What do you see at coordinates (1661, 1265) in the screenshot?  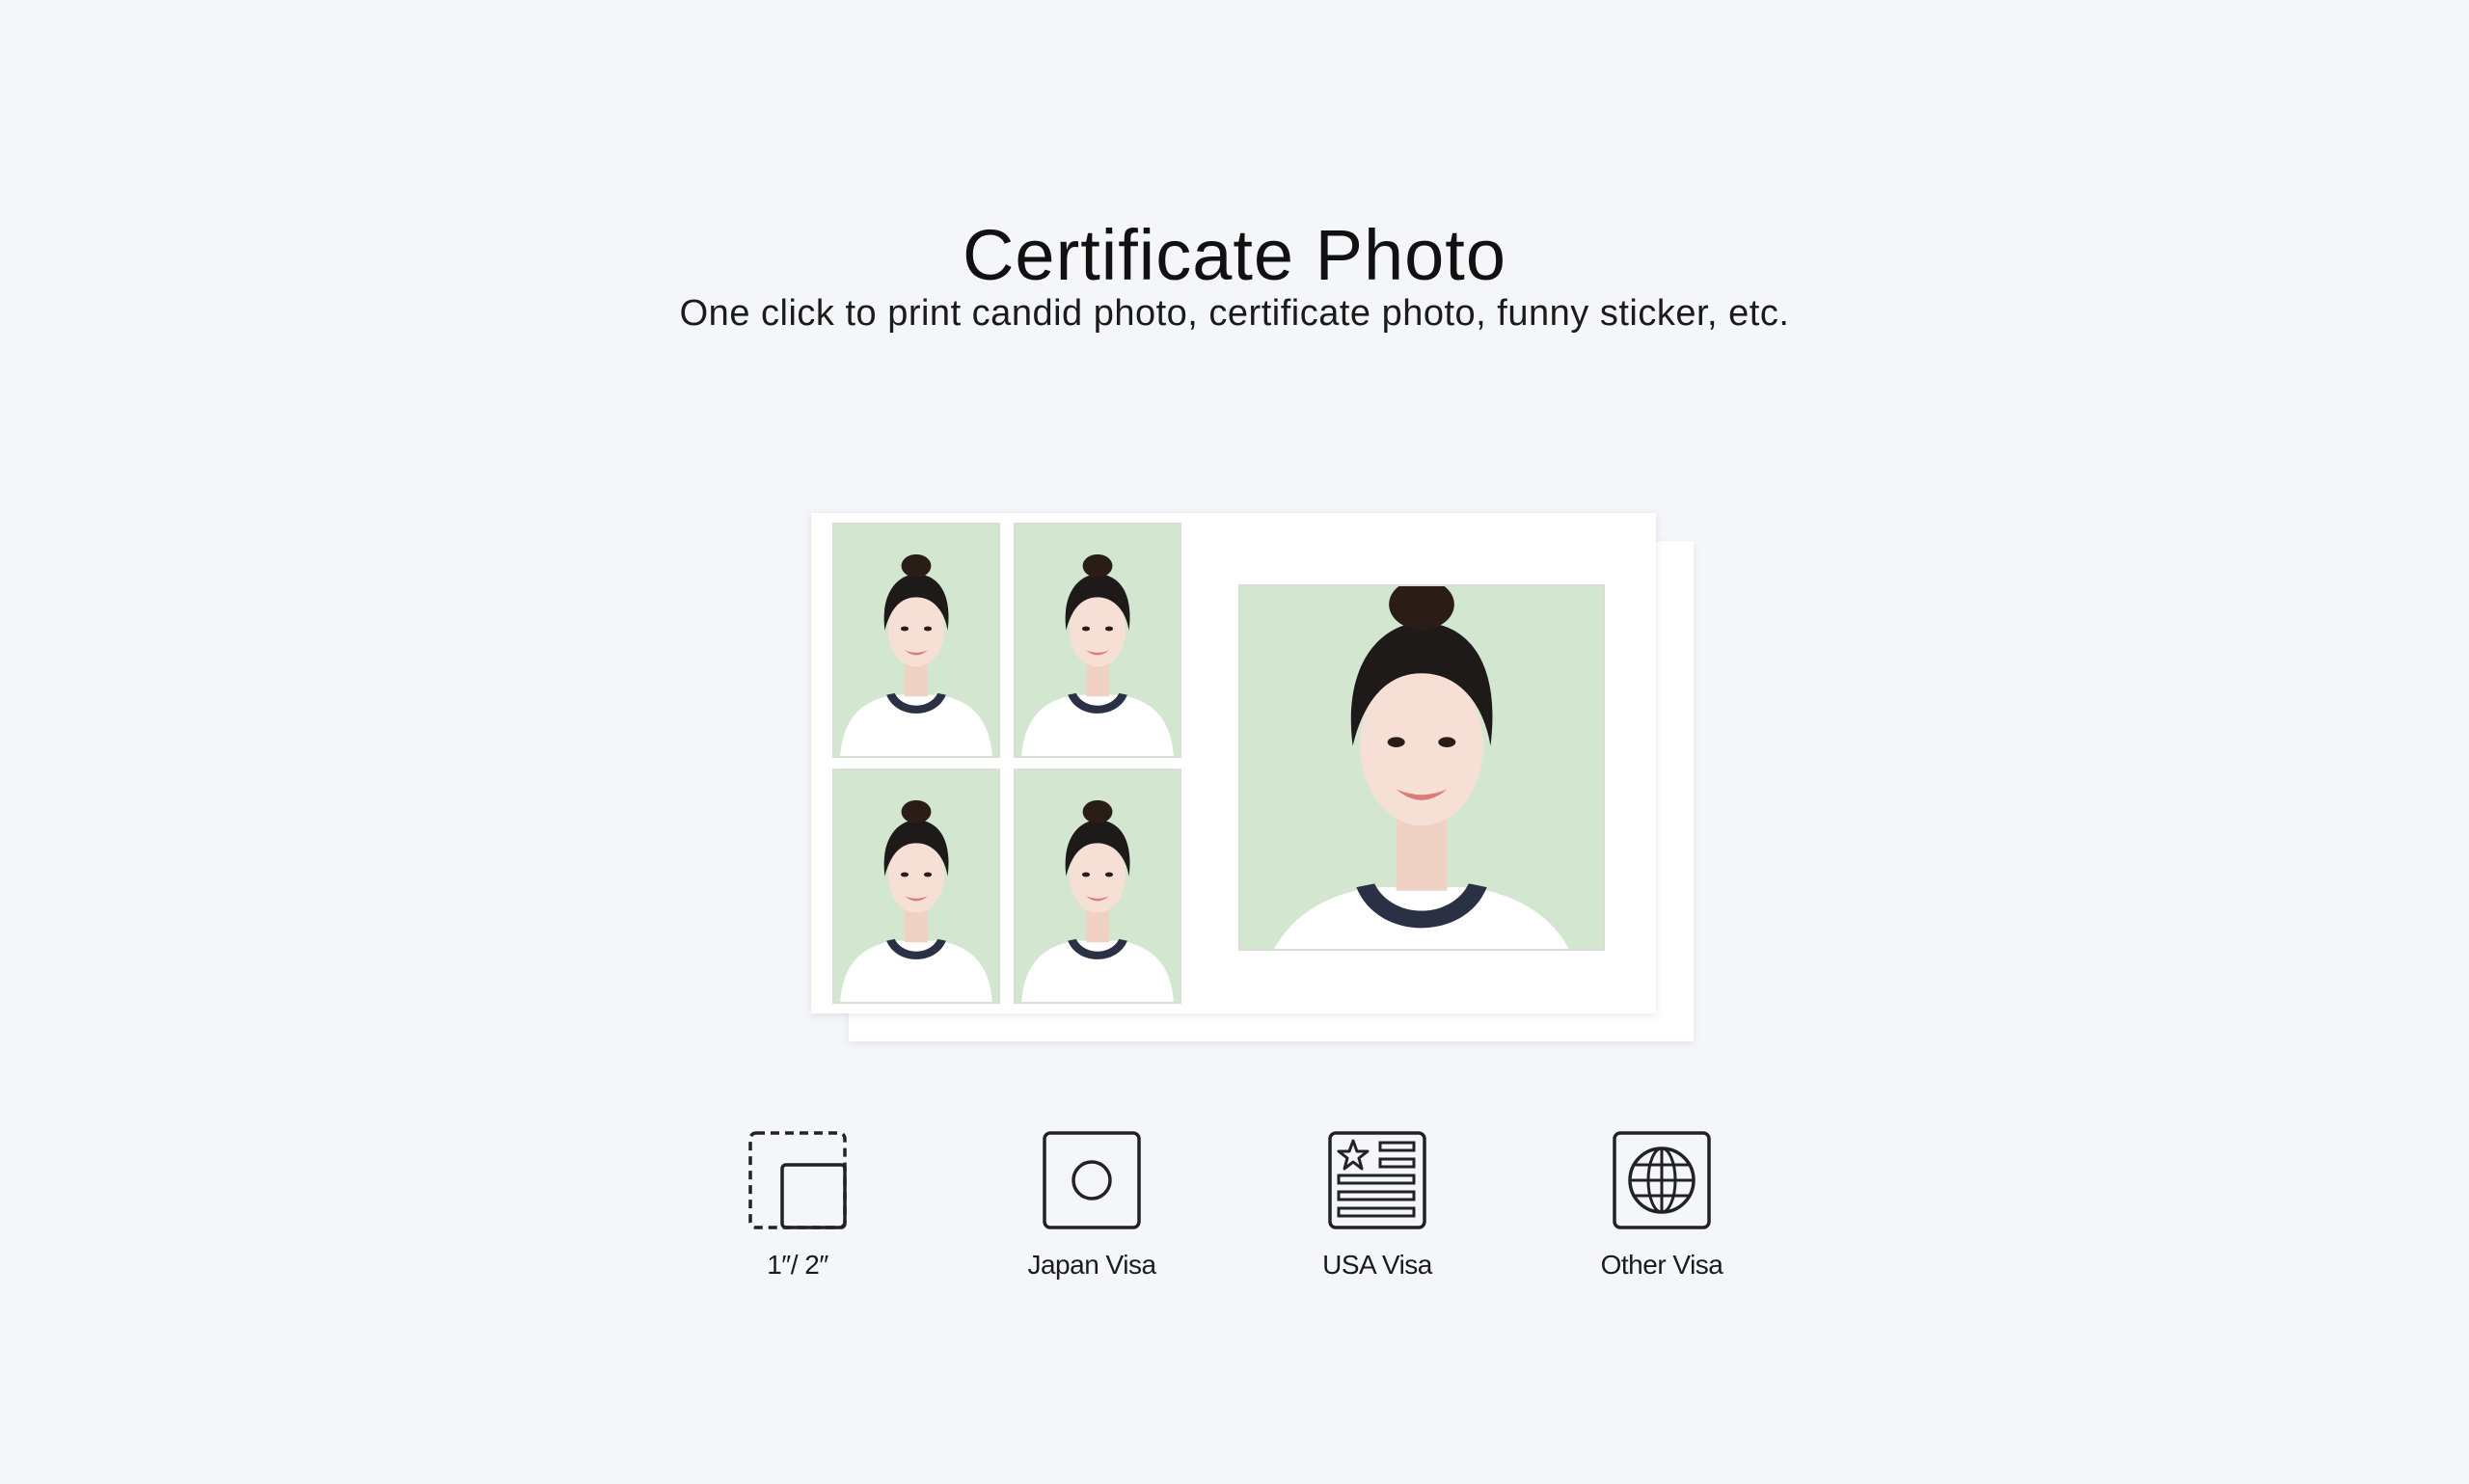 I see `option-label: Other Visa` at bounding box center [1661, 1265].